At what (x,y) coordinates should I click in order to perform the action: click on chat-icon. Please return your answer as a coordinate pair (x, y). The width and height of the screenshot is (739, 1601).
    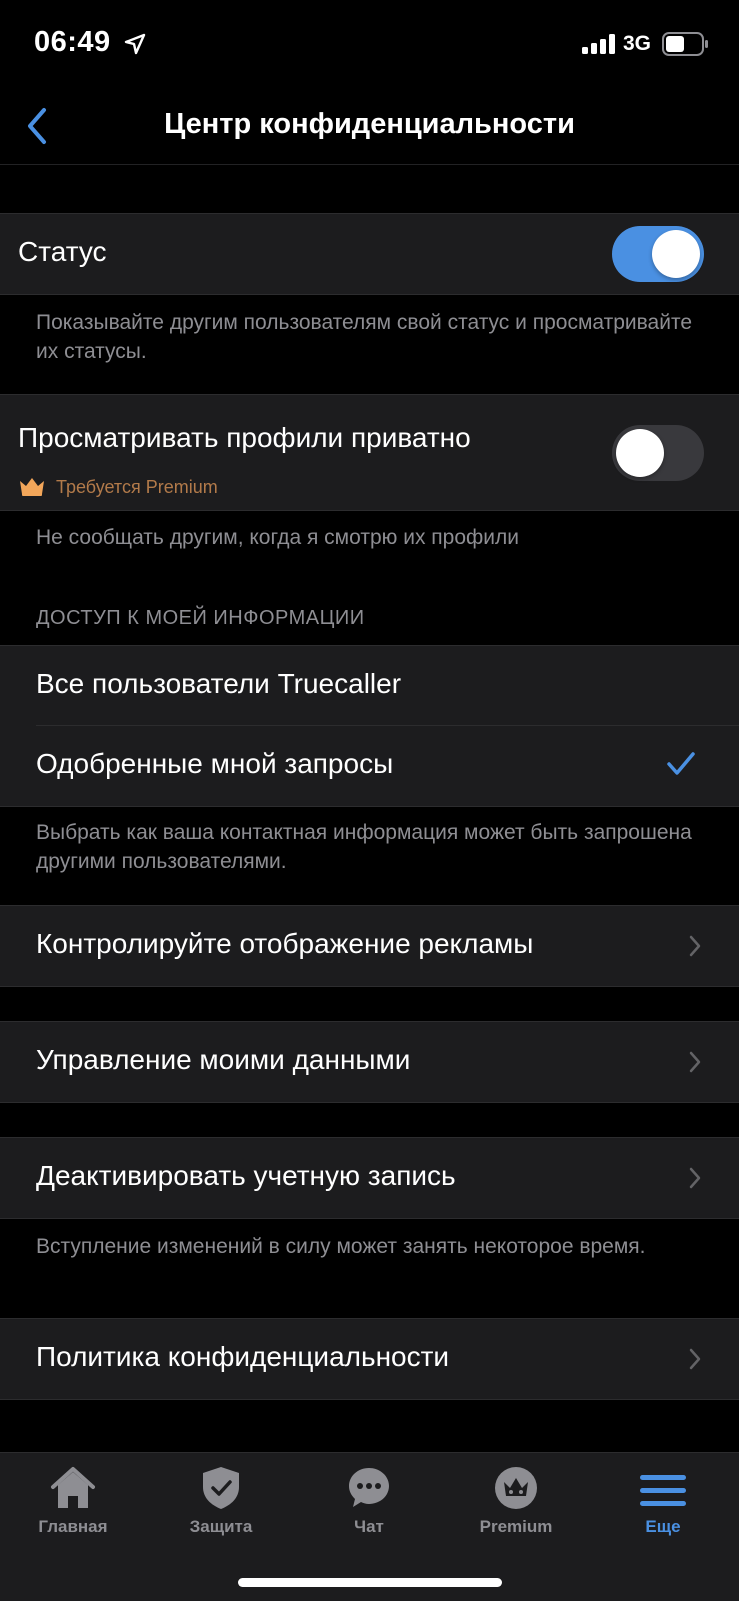
    Looking at the image, I should click on (369, 1487).